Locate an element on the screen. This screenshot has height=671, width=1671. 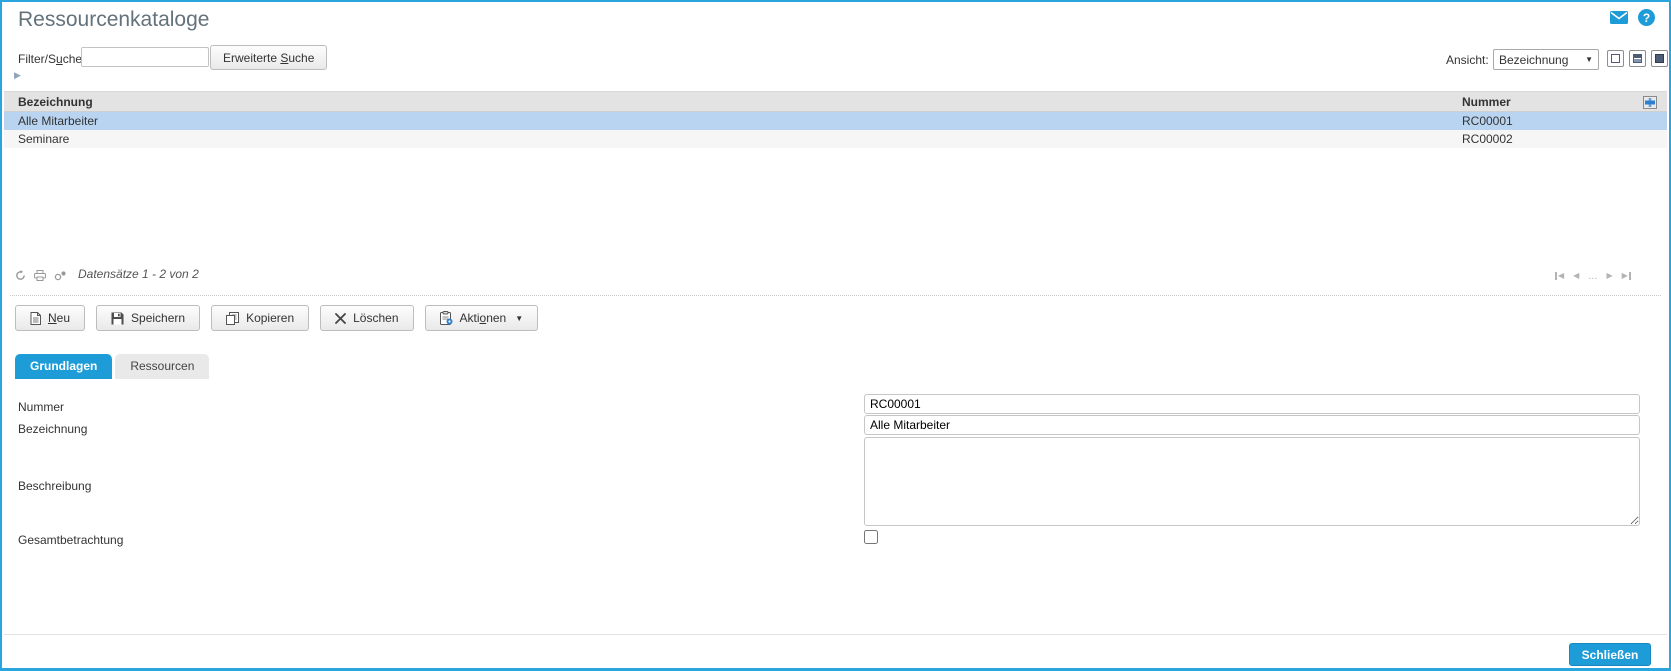
pagination-last-button: ▶ is located at coordinates (1626, 276).